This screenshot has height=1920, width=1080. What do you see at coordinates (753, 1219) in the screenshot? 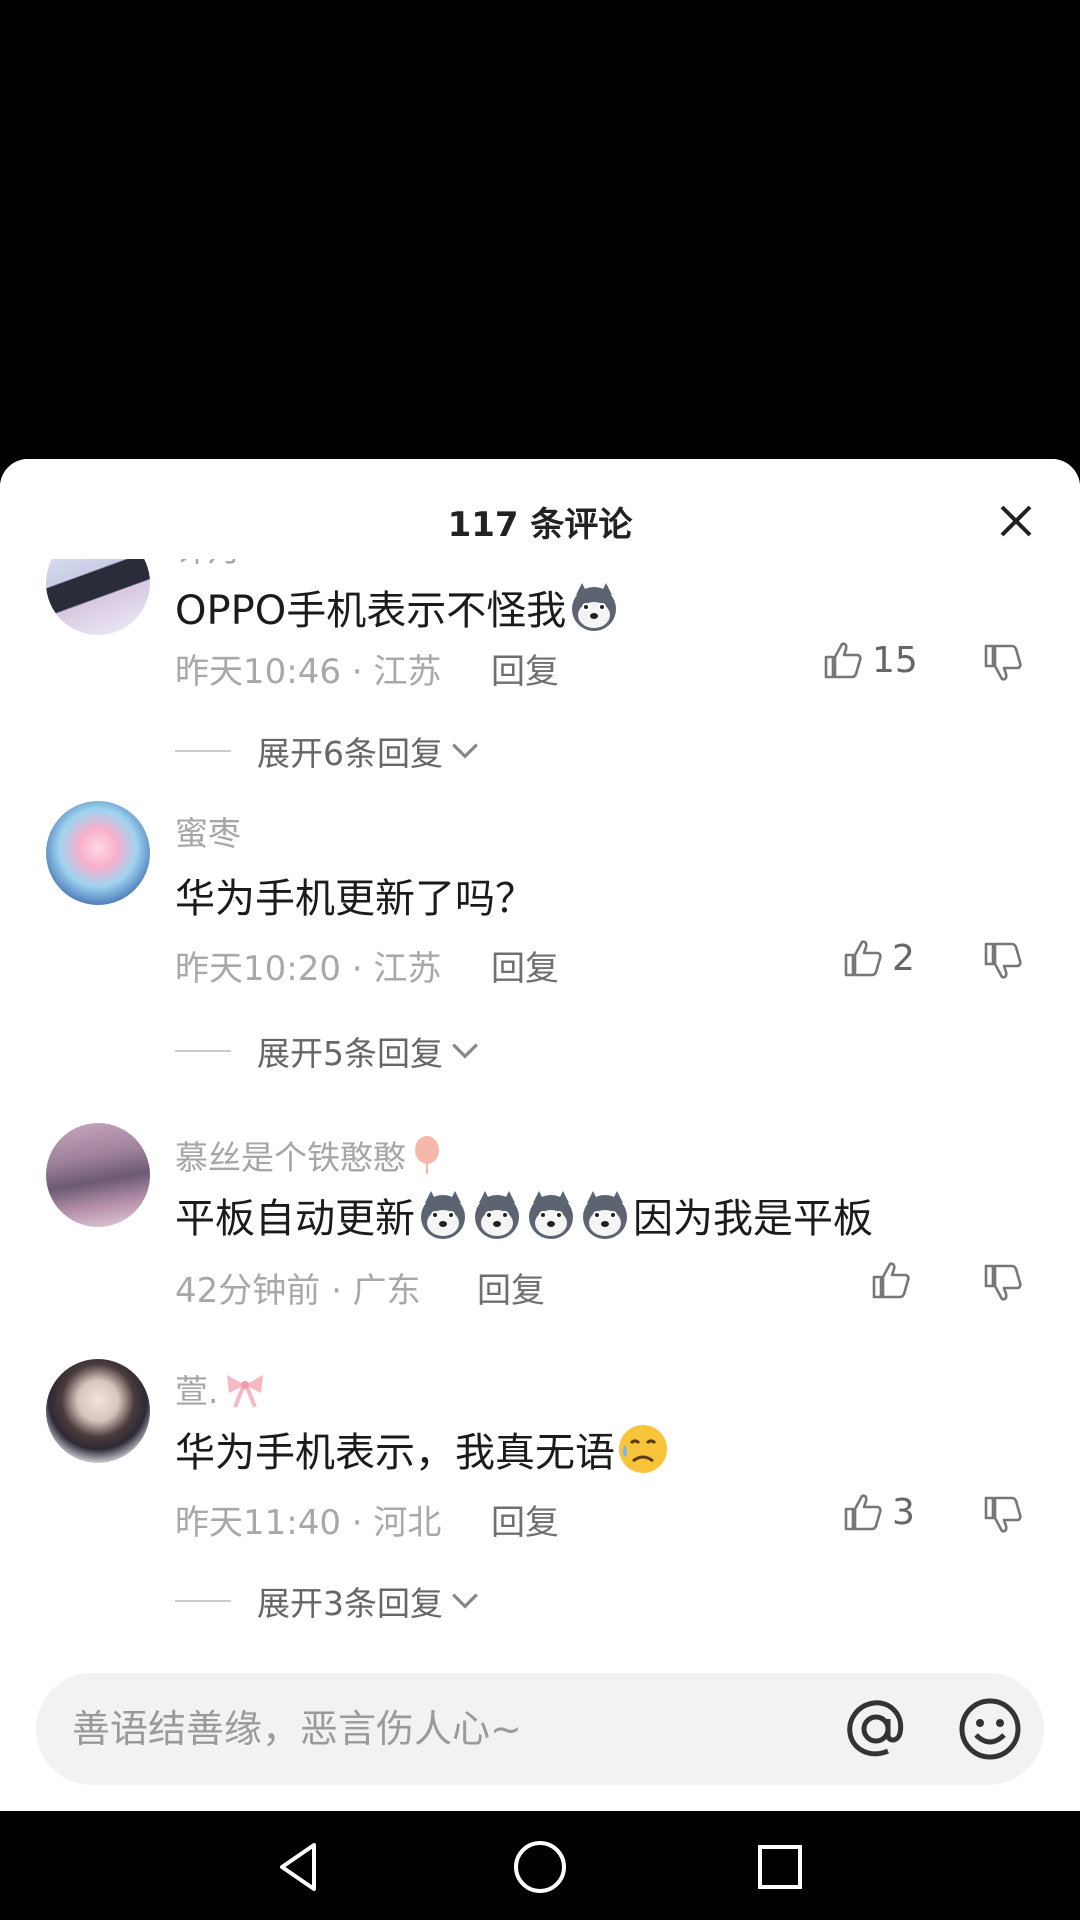
I see `comment-text-after: 因为我是平板` at bounding box center [753, 1219].